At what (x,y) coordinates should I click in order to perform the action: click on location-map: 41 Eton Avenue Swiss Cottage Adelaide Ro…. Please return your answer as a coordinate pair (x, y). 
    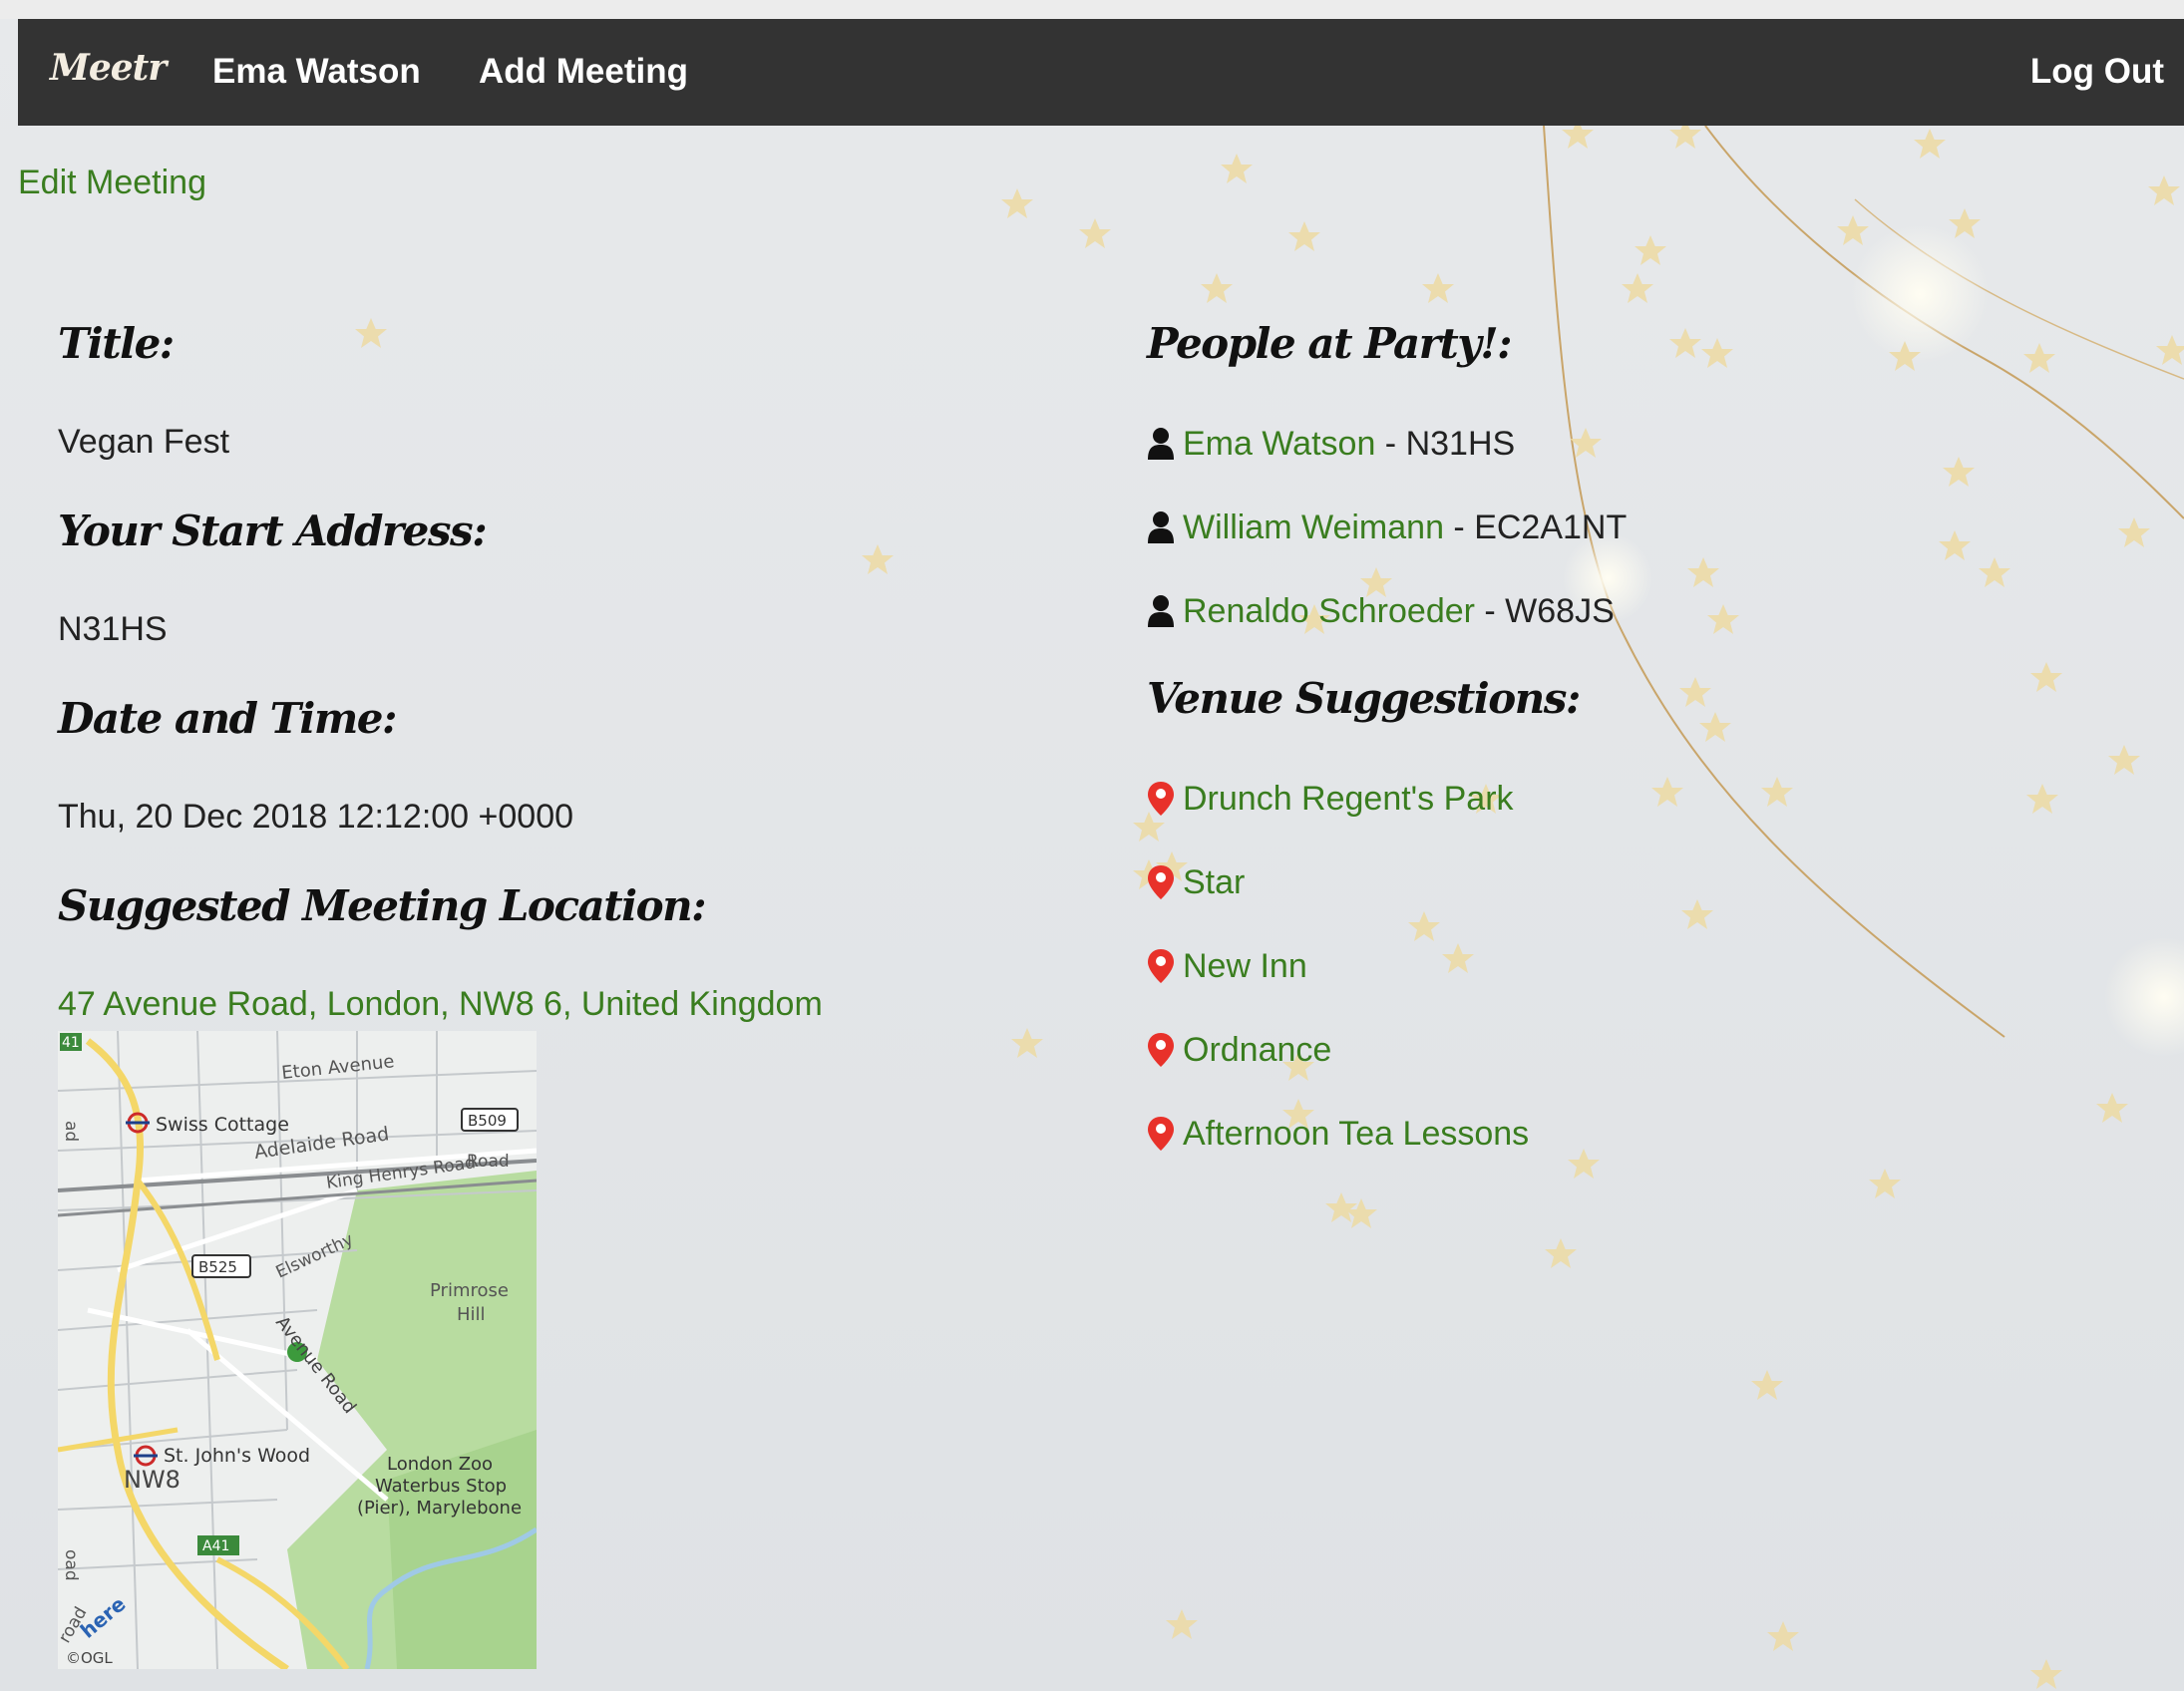
    Looking at the image, I should click on (297, 1350).